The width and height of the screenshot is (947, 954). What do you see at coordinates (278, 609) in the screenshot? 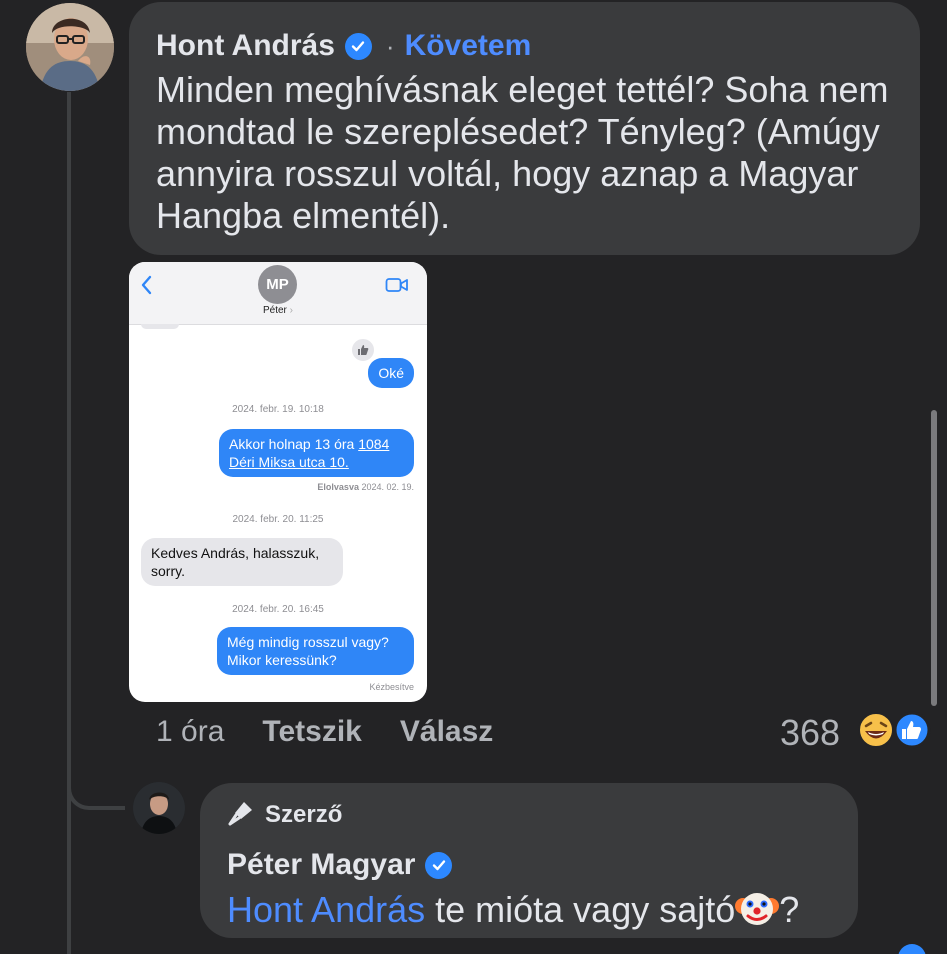
I see `timestamp: 2024. febr. 20. 16:45` at bounding box center [278, 609].